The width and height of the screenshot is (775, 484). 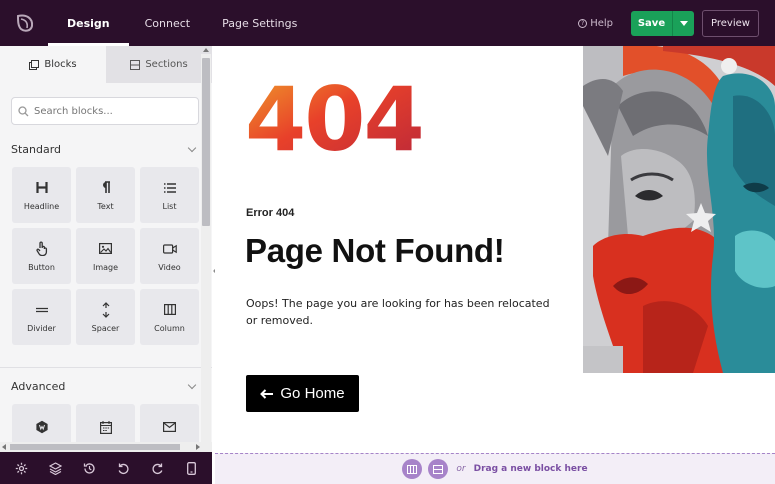 What do you see at coordinates (106, 309) in the screenshot?
I see `spacer-icon` at bounding box center [106, 309].